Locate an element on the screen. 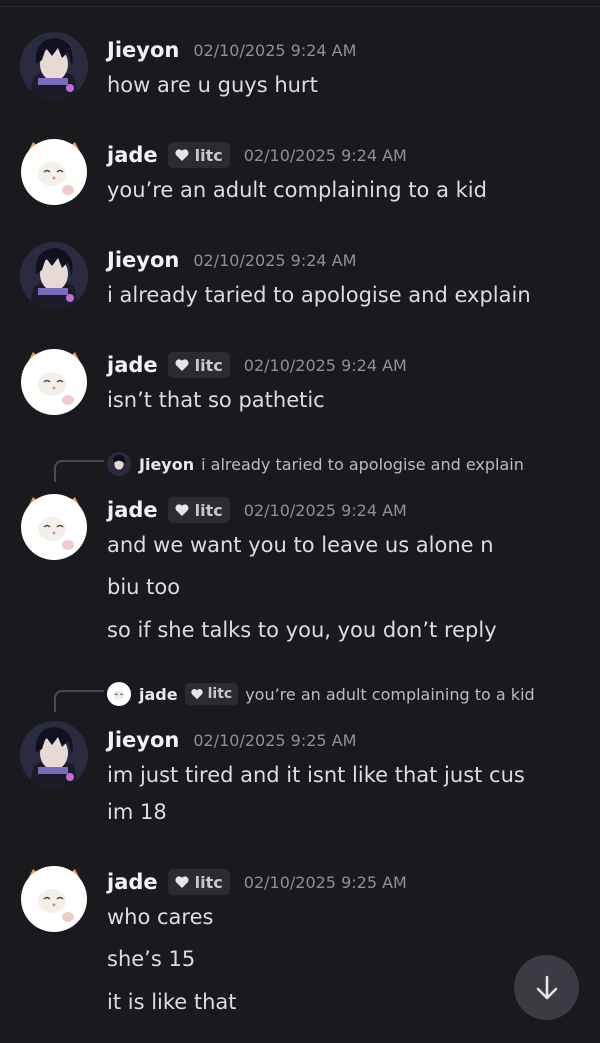 This screenshot has width=600, height=1043. message-text: you’re an adult complaining to a kid is located at coordinates (297, 190).